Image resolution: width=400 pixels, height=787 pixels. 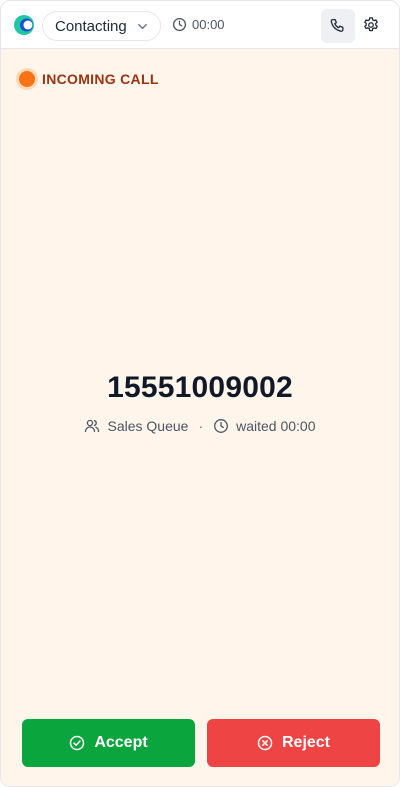 What do you see at coordinates (200, 387) in the screenshot?
I see `caller-number: 15551009002` at bounding box center [200, 387].